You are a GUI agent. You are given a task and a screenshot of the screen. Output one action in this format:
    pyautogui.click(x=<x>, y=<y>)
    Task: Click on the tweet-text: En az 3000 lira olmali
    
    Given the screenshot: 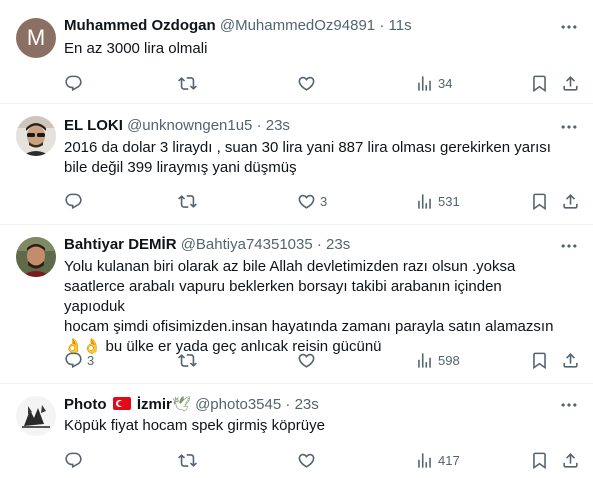 What is the action you would take?
    pyautogui.click(x=136, y=48)
    